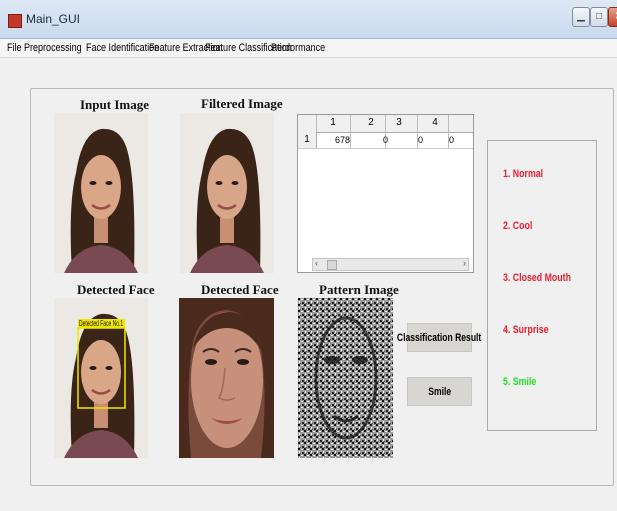 The height and width of the screenshot is (511, 617). I want to click on lbp-pattern-texture, so click(345, 378).